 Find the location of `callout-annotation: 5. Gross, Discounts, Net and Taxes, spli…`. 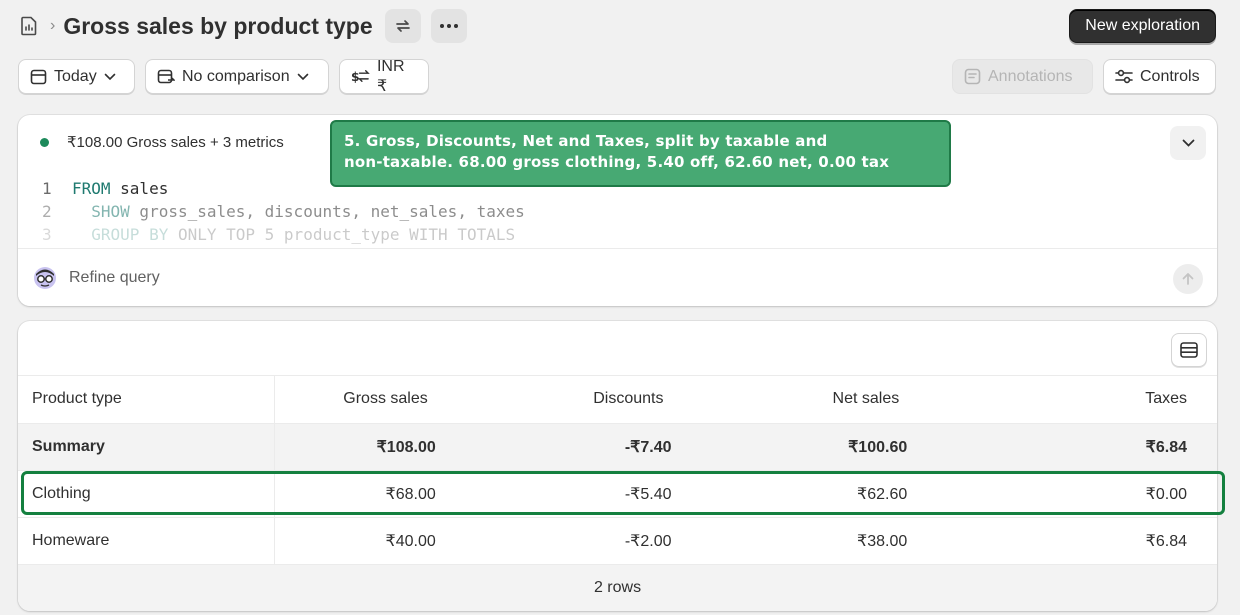

callout-annotation: 5. Gross, Discounts, Net and Taxes, spli… is located at coordinates (640, 153).